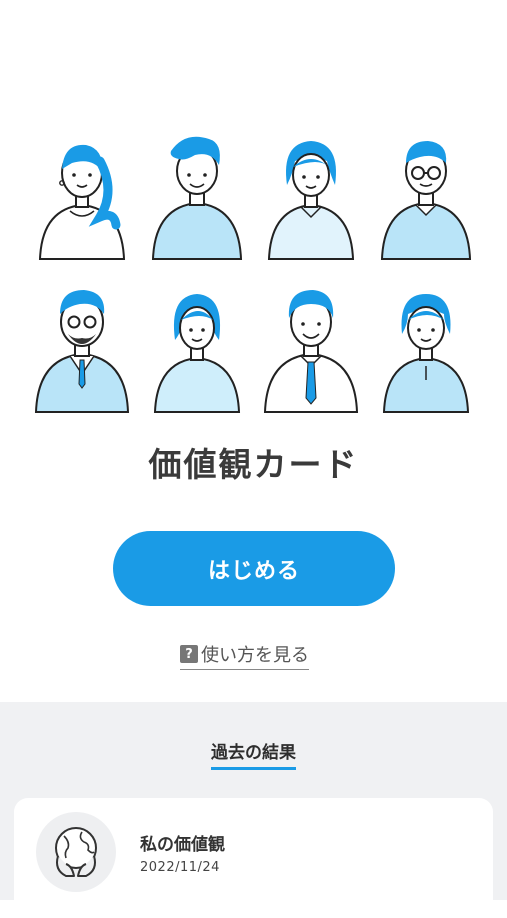 This screenshot has width=507, height=918. Describe the element at coordinates (255, 655) in the screenshot. I see `howto-label: 使い方を見る` at that location.